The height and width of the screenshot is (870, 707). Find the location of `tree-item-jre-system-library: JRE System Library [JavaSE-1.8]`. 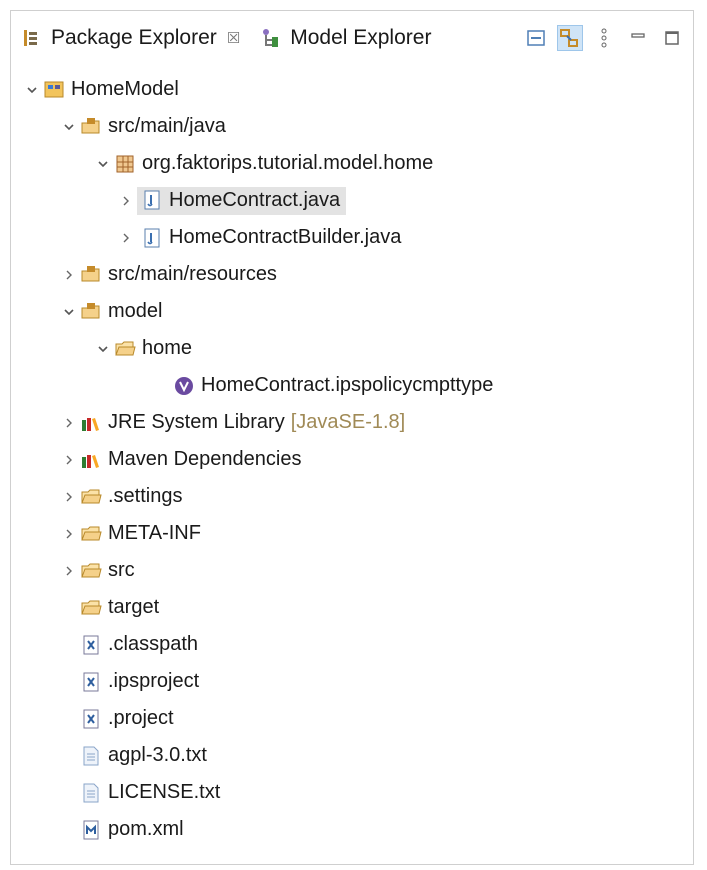

tree-item-jre-system-library: JRE System Library [JavaSE-1.8] is located at coordinates (352, 422).